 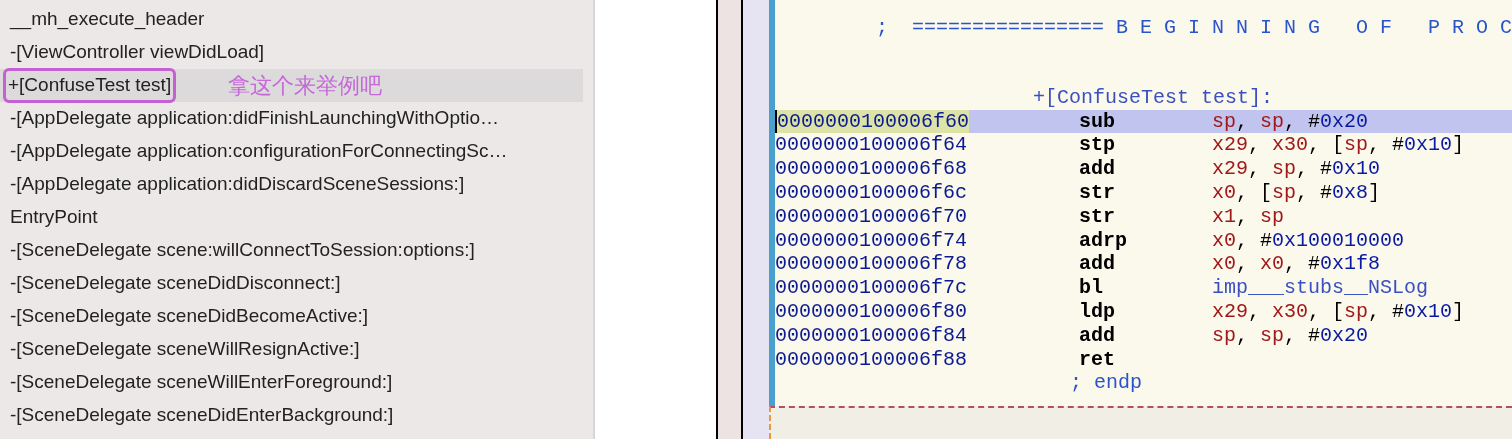 I want to click on disassembly-line: 0000000100006f6c str x0, [sp, #0x8], so click(x=1143, y=193).